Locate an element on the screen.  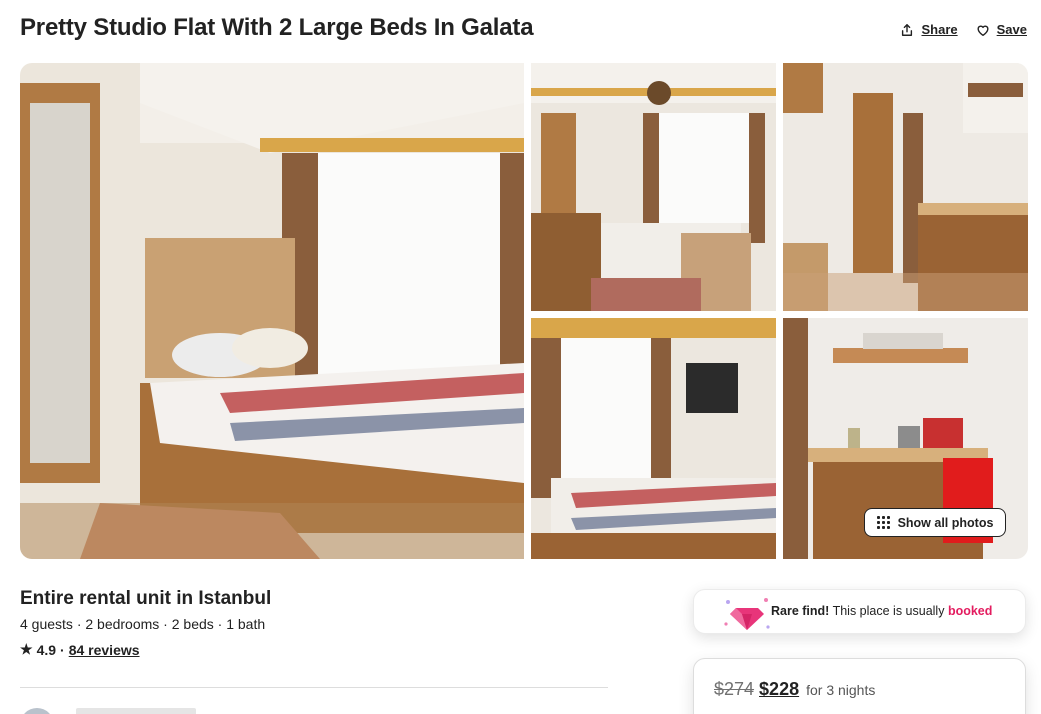
listing-subtitle: Entire rental unit in Istanbul is located at coordinates (146, 598).